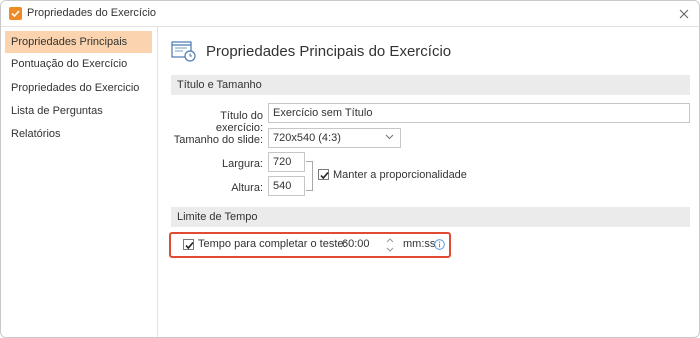 The width and height of the screenshot is (700, 338). What do you see at coordinates (479, 113) in the screenshot?
I see `exercise-title-input: Exercício sem Título` at bounding box center [479, 113].